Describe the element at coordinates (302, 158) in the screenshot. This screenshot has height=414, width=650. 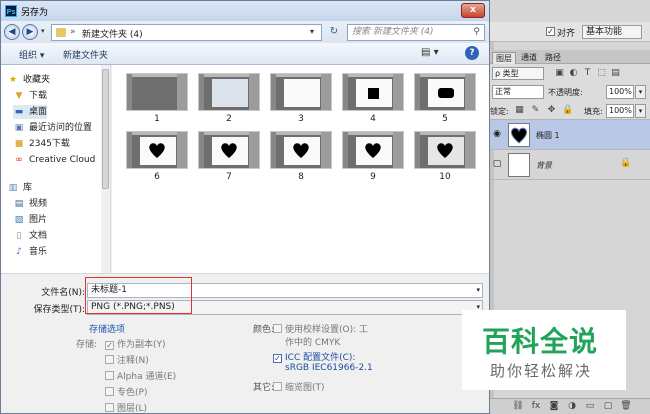
I see `file-item: 8` at that location.